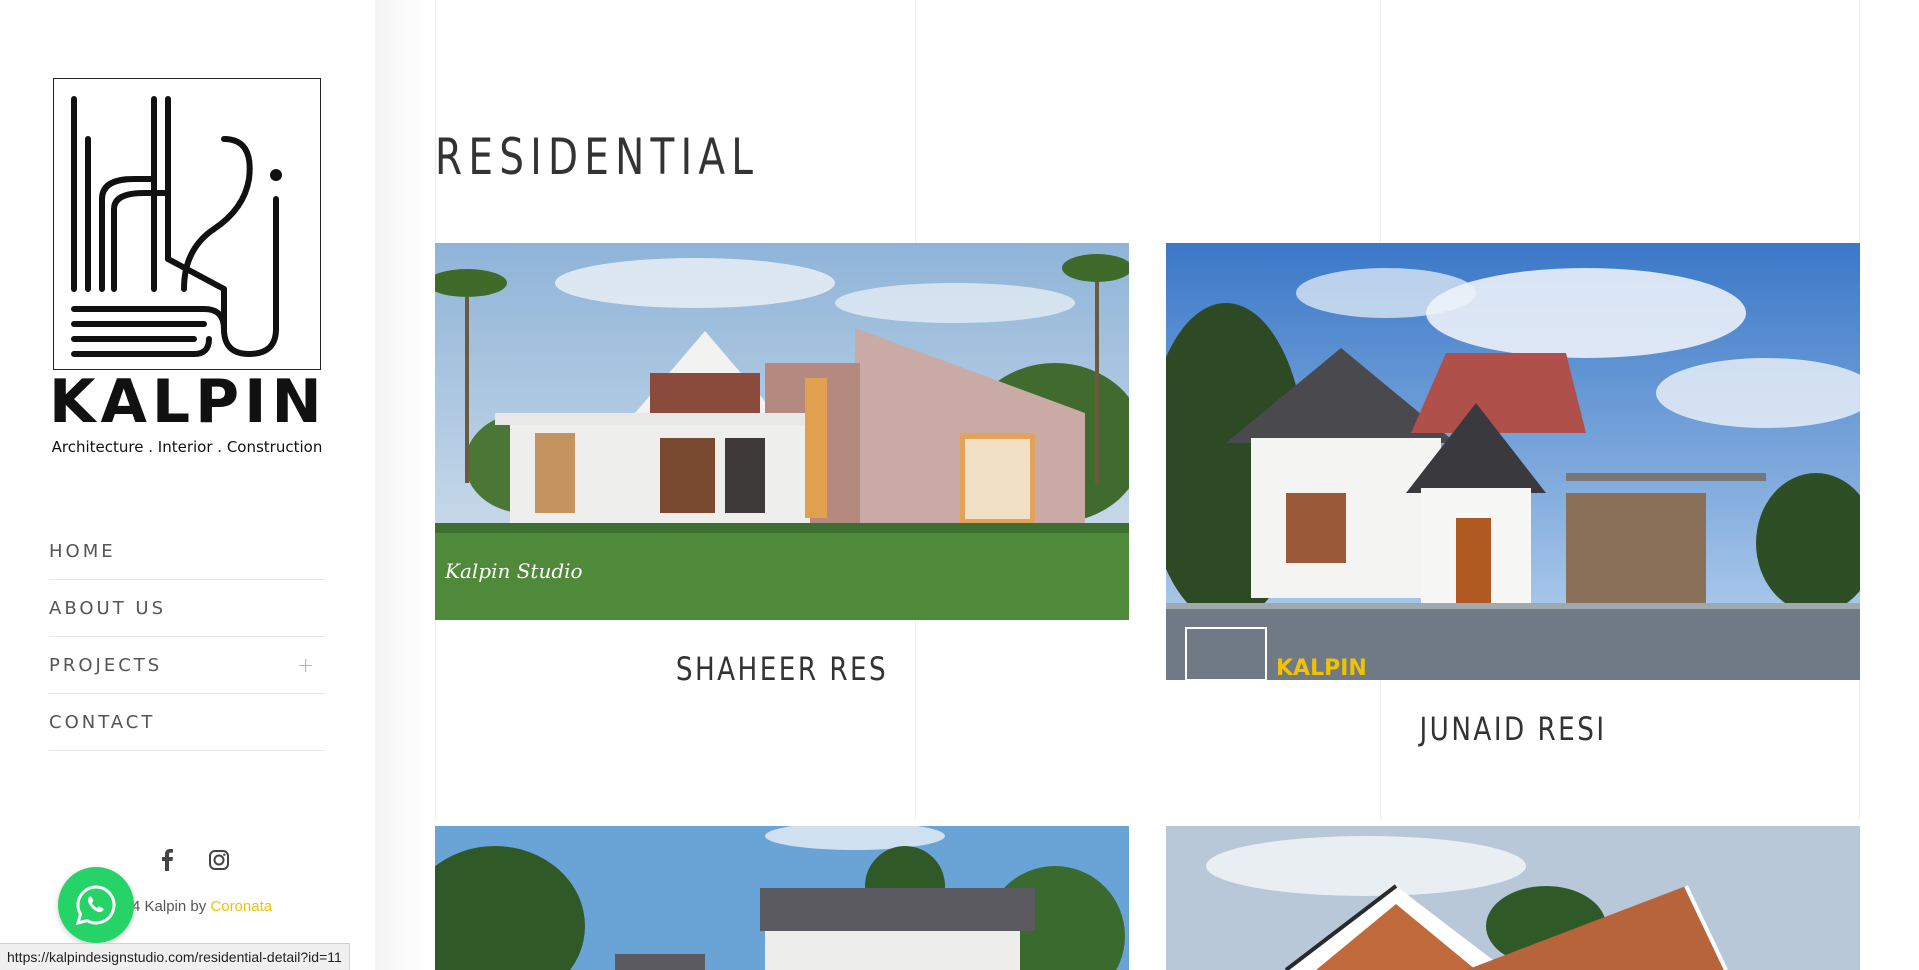 The height and width of the screenshot is (970, 1919). Describe the element at coordinates (187, 665) in the screenshot. I see `nav-item-projects: PROJECTS +` at that location.